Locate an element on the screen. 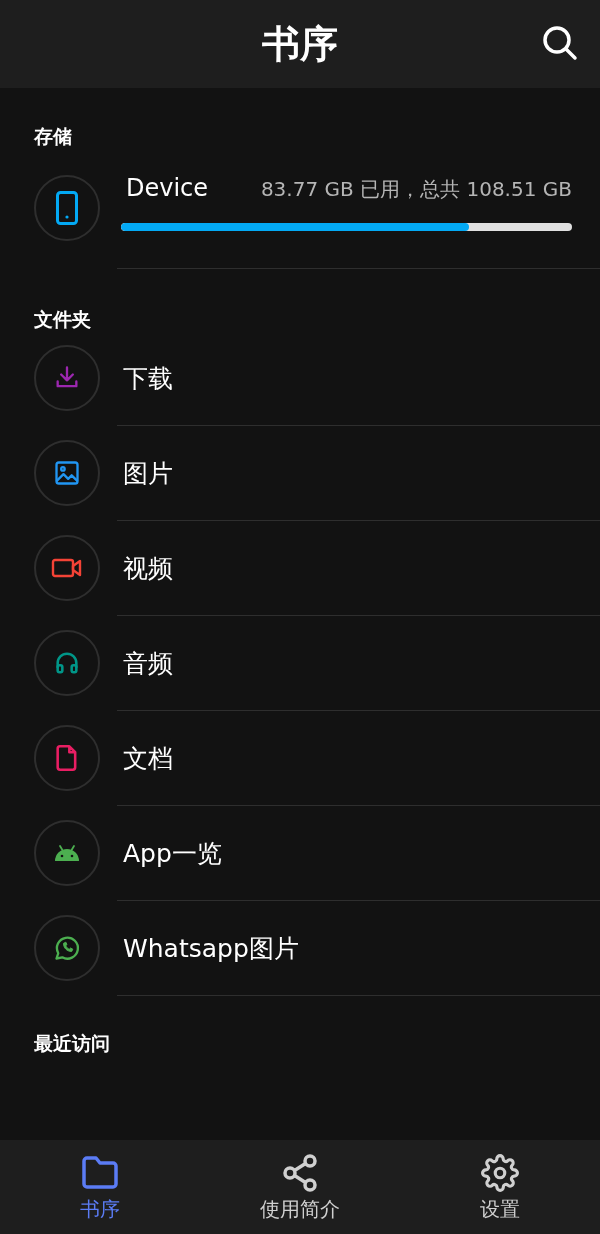 The image size is (600, 1234). nav-tab: 使用简介 is located at coordinates (300, 1187).